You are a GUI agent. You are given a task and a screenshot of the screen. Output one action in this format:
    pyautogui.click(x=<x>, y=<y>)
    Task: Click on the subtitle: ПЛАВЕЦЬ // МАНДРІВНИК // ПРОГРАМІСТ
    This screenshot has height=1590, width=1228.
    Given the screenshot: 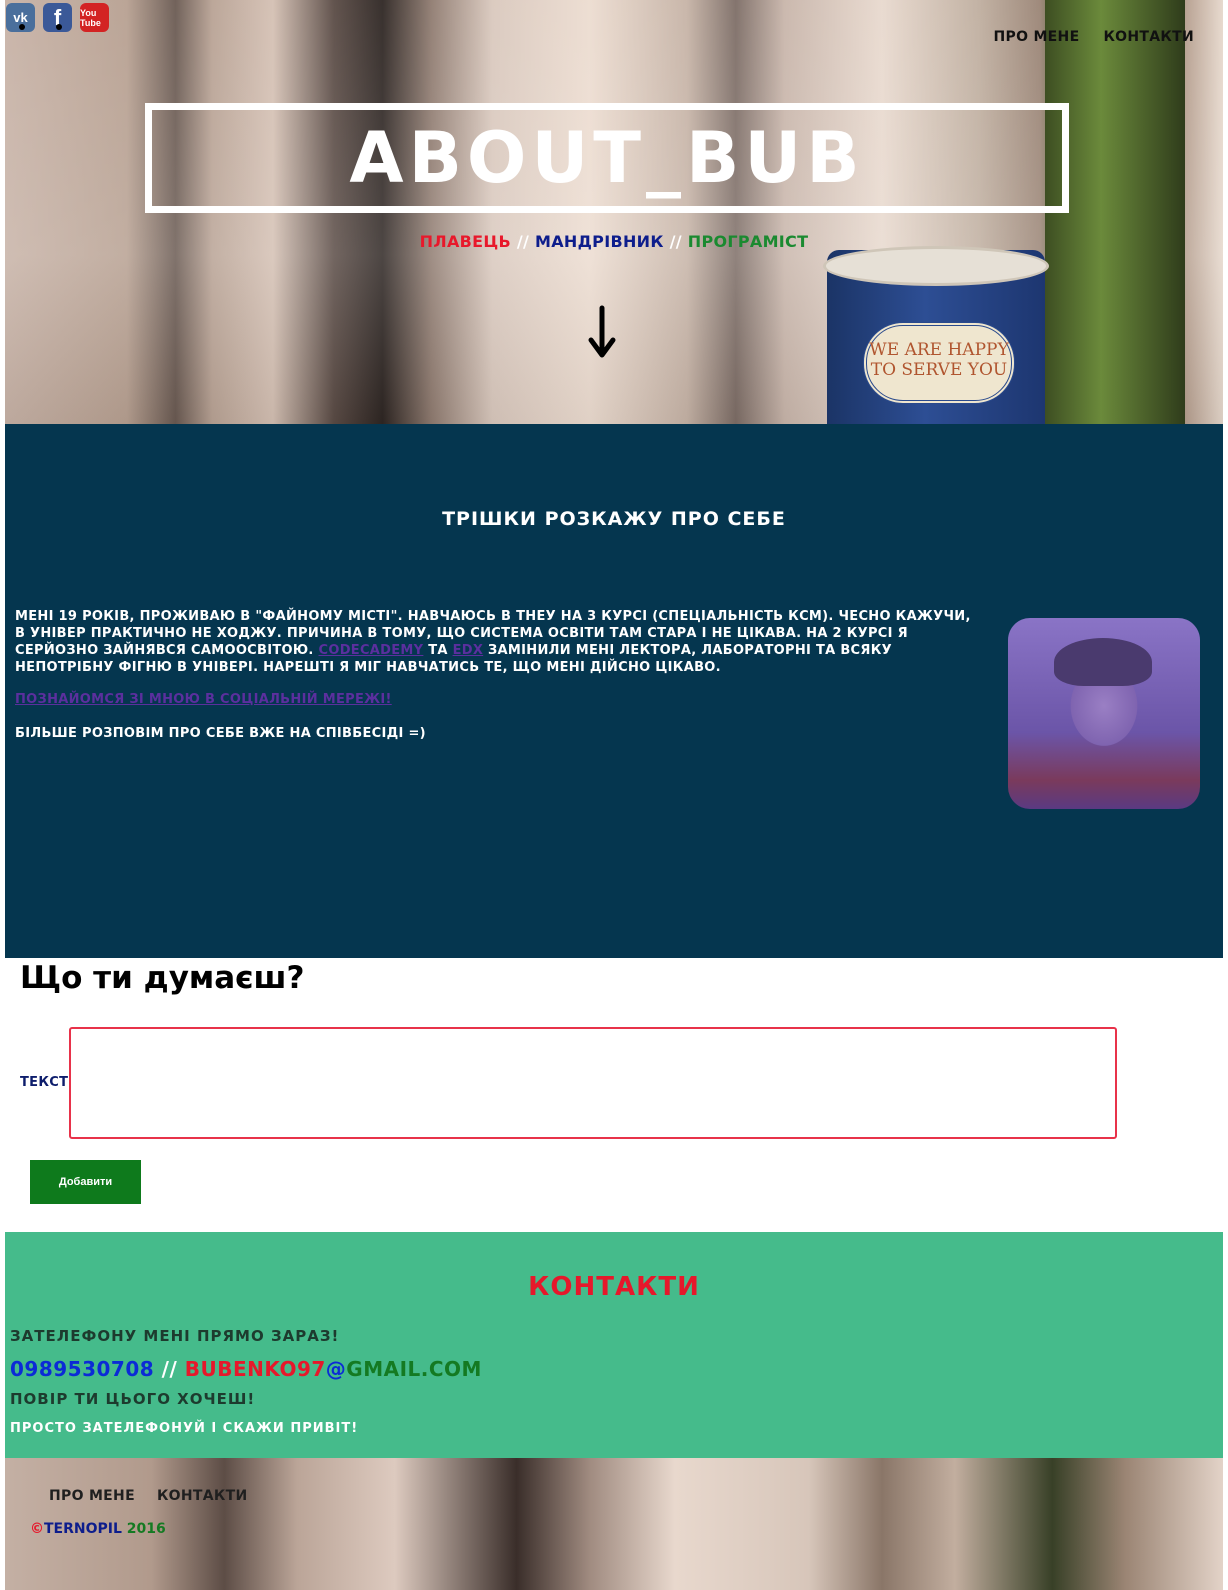 What is the action you would take?
    pyautogui.click(x=614, y=241)
    